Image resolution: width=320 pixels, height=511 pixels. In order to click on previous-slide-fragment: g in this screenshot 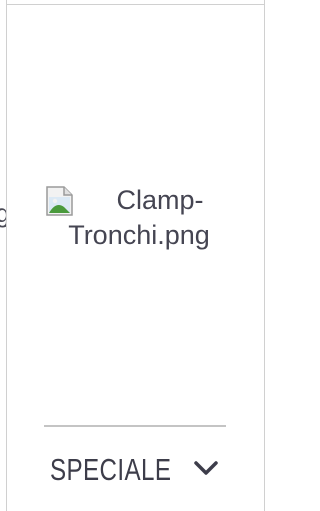, I will do `click(3, 216)`.